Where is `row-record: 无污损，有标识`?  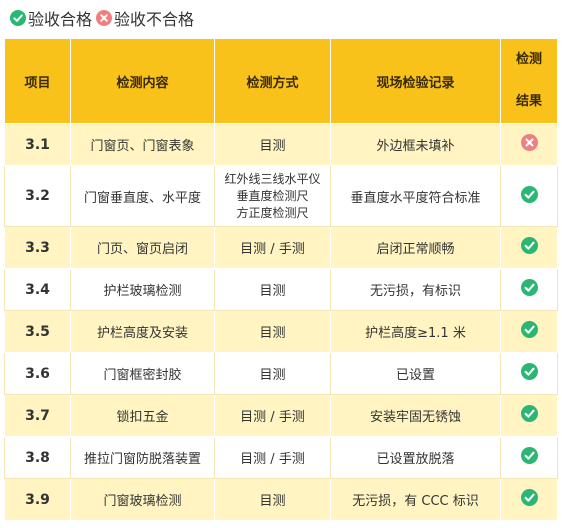
row-record: 无污损，有标识 is located at coordinates (415, 289).